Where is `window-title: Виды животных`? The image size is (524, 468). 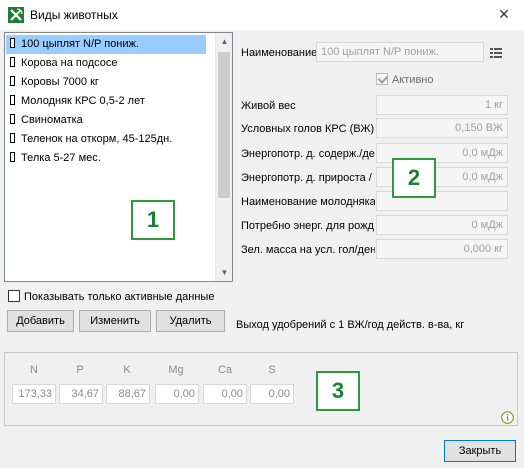 window-title: Виды животных is located at coordinates (74, 15).